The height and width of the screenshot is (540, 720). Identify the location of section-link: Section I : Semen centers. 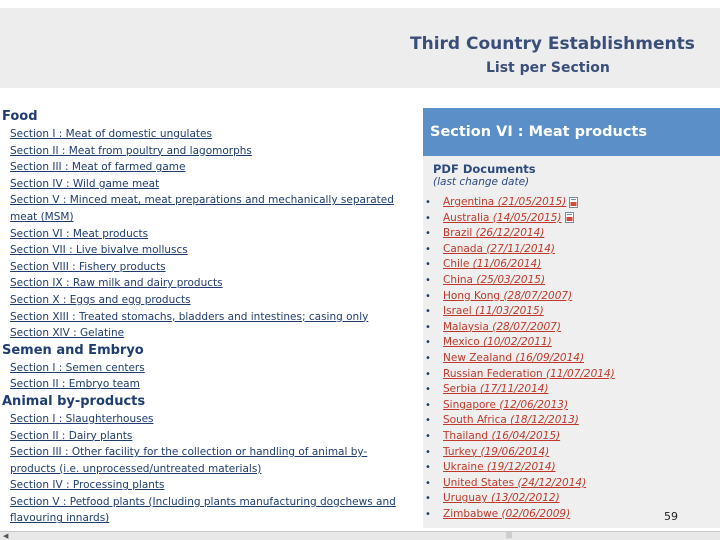
(208, 368).